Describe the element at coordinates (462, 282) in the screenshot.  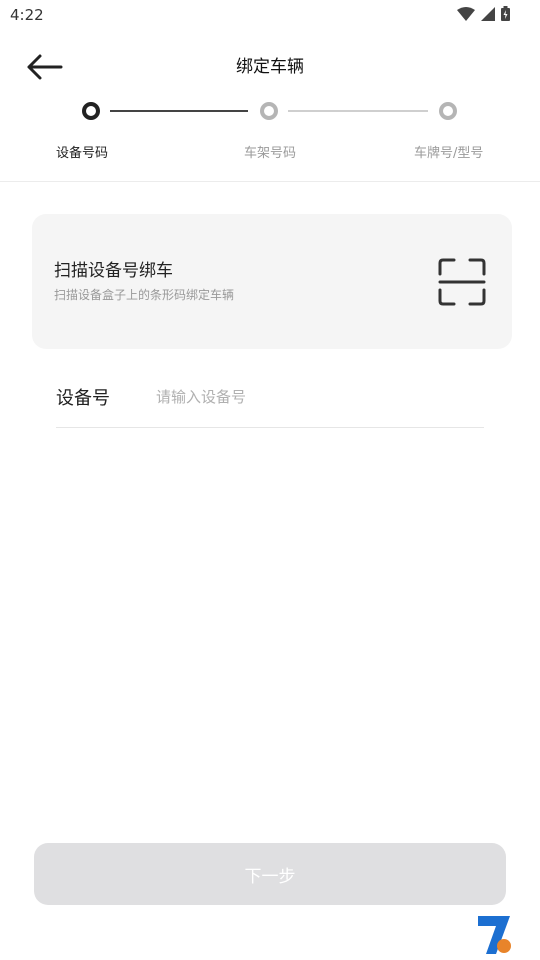
I see `scan-frame-icon` at that location.